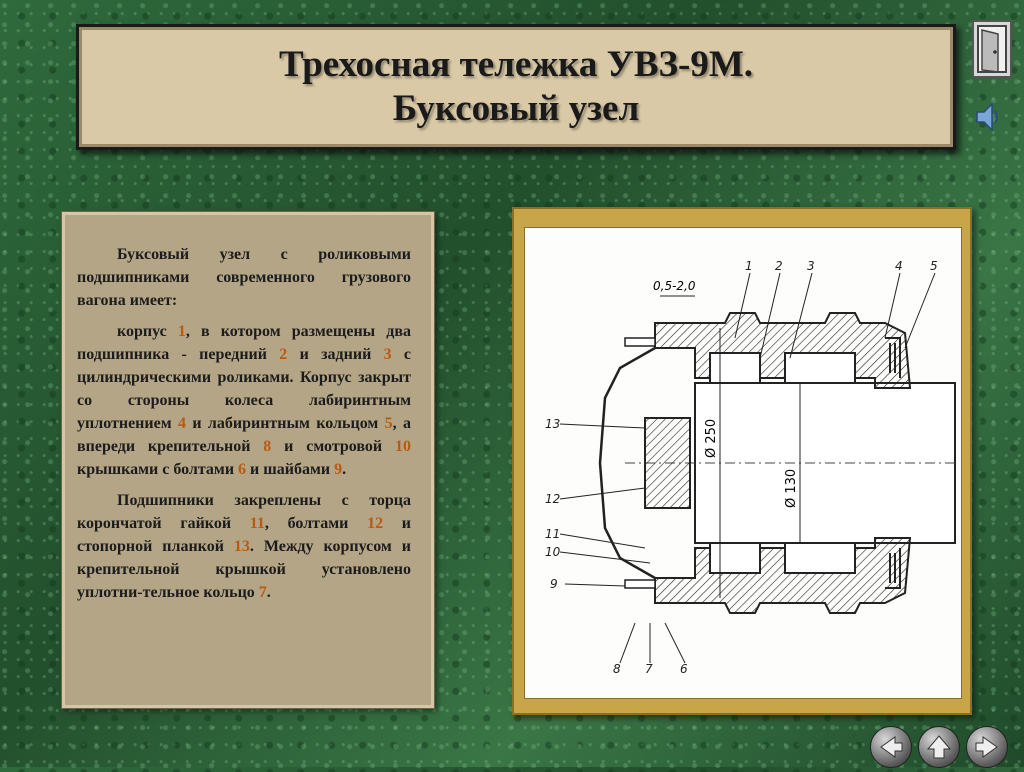 This screenshot has height=772, width=1024. Describe the element at coordinates (667, 463) in the screenshot. I see `inspection-cover` at that location.